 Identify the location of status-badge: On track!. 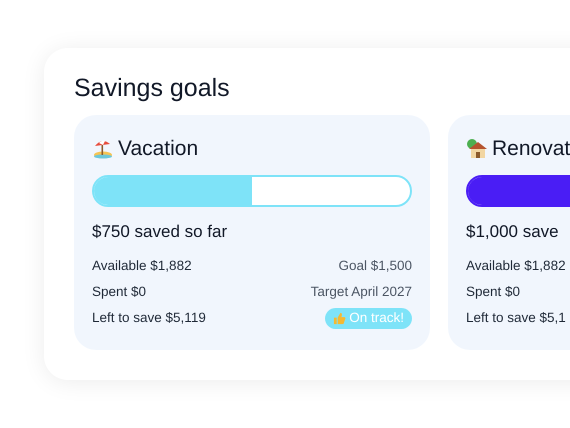
(368, 318).